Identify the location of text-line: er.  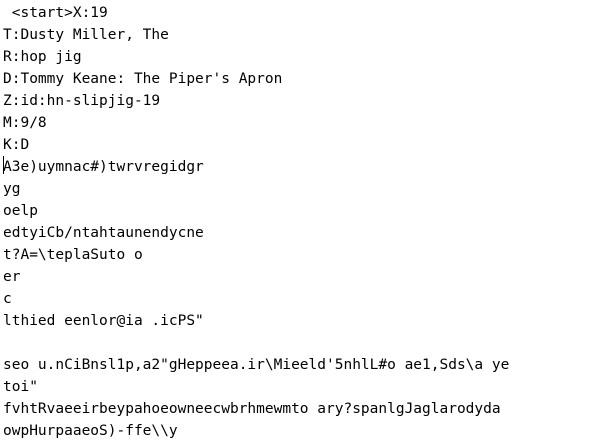
(12, 277).